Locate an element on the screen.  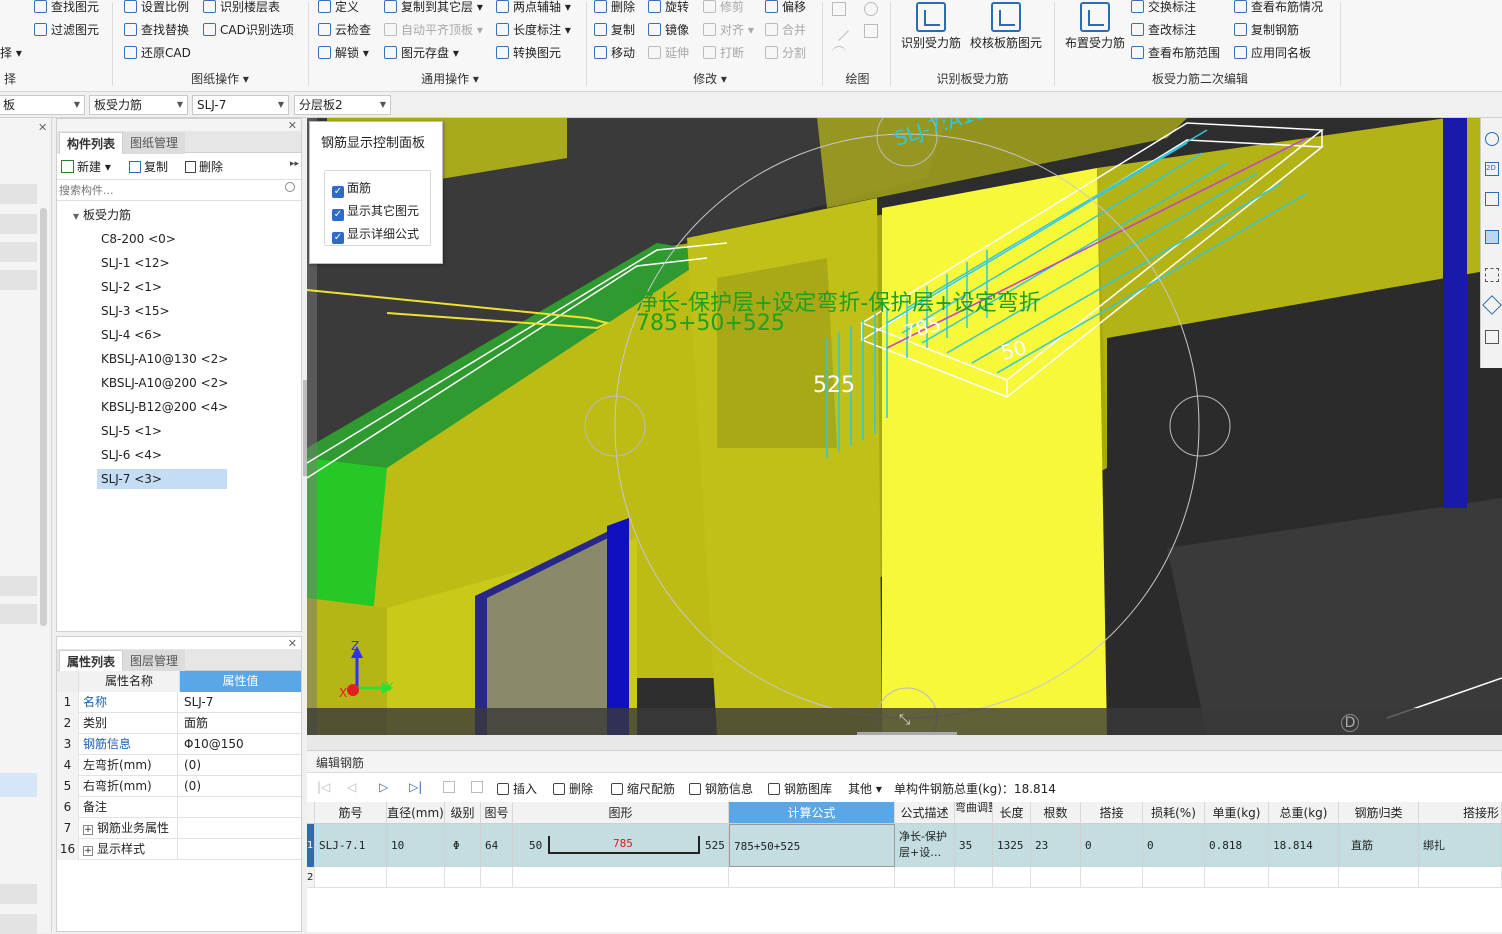
rebar-info-button: 钢筋信息 is located at coordinates (721, 789).